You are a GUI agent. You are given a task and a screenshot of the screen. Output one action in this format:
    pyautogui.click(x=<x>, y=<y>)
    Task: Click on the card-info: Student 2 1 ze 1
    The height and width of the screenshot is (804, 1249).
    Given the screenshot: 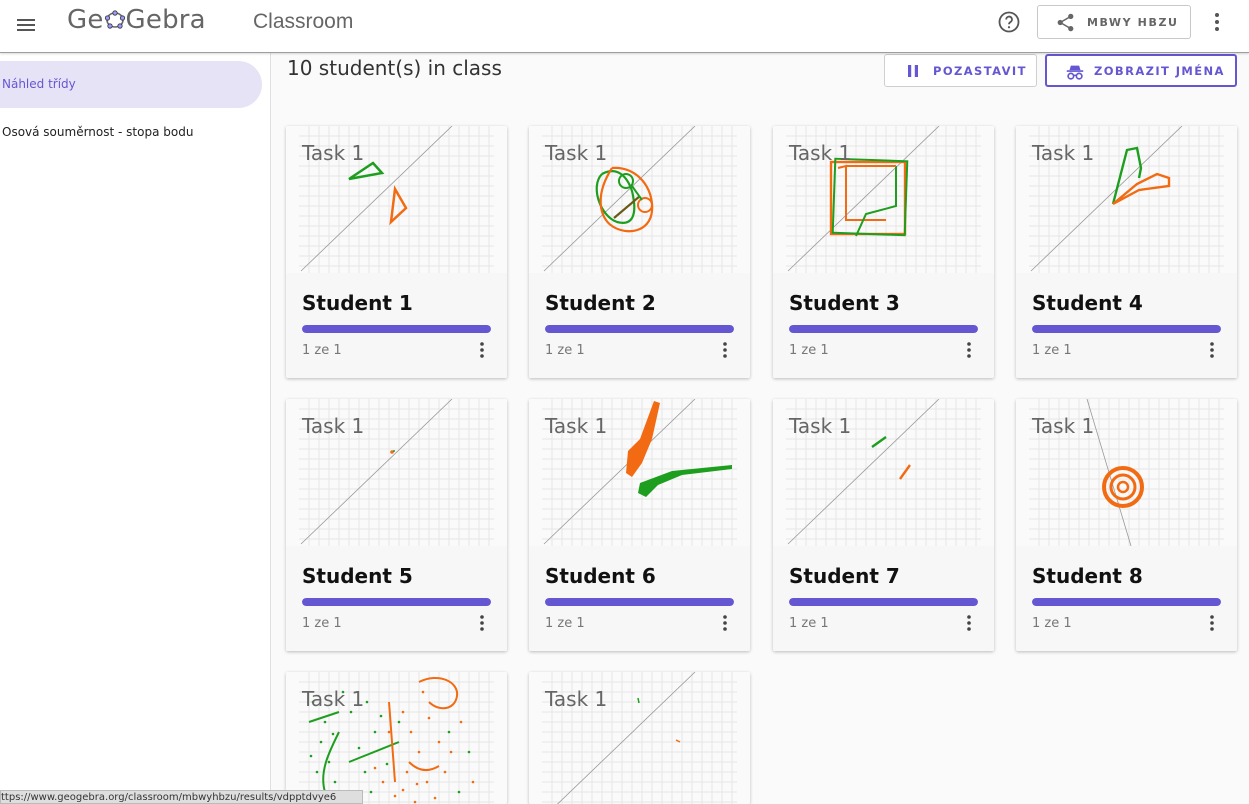 What is the action you would take?
    pyautogui.click(x=639, y=325)
    